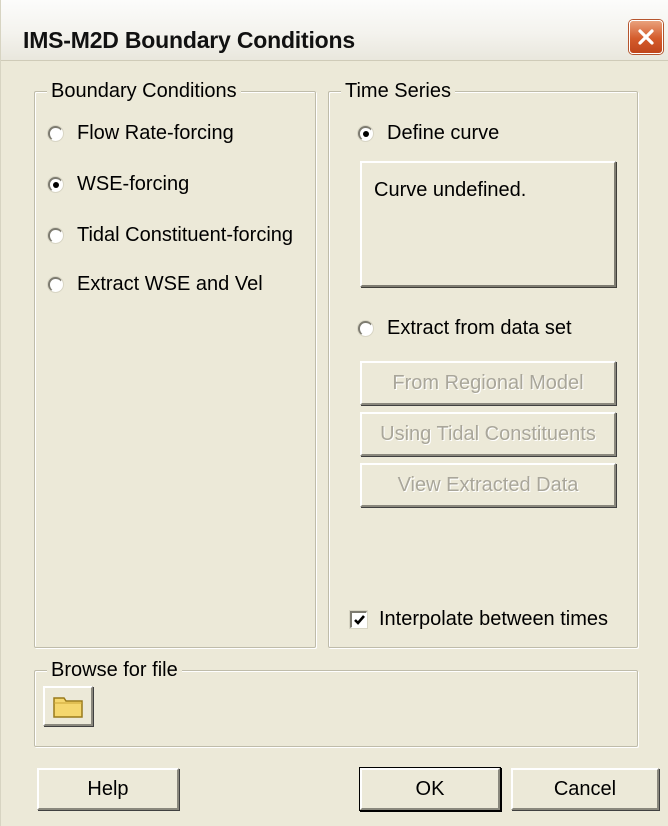 This screenshot has width=668, height=826. I want to click on time-series-group-title: Time Series, so click(398, 91).